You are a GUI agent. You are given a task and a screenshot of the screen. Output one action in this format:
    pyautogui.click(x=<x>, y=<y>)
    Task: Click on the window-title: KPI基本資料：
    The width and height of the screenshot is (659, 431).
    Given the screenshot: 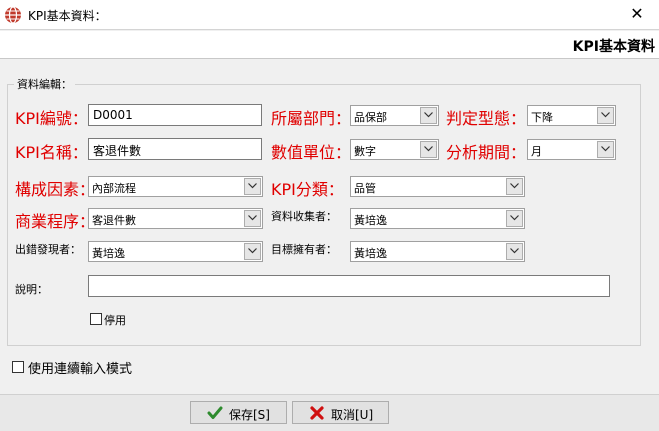 What is the action you would take?
    pyautogui.click(x=67, y=16)
    